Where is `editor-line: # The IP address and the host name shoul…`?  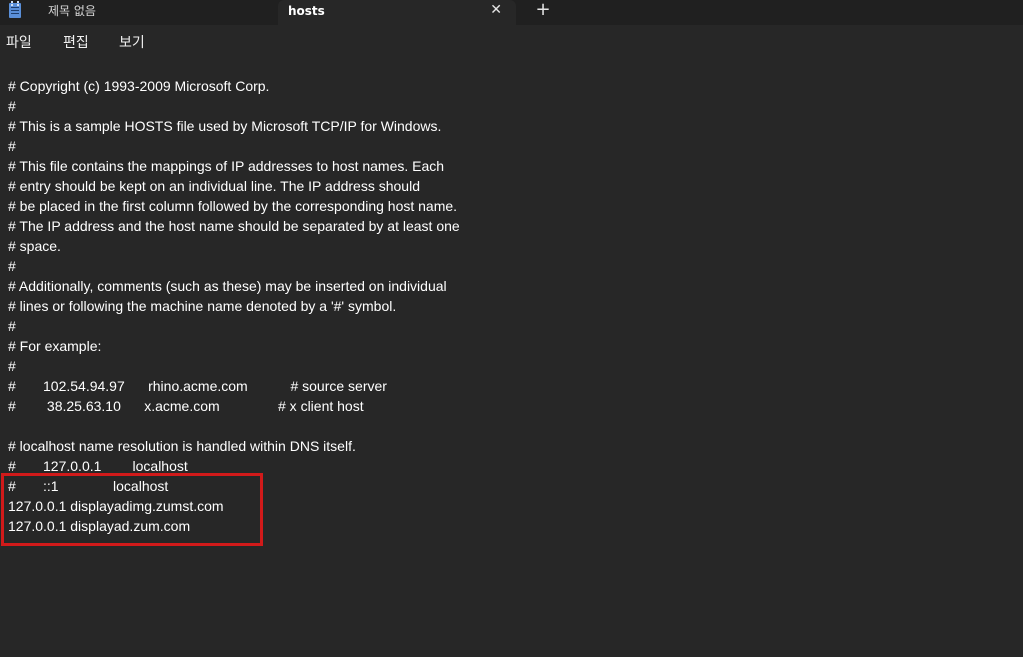
editor-line: # The IP address and the host name shoul… is located at coordinates (234, 226).